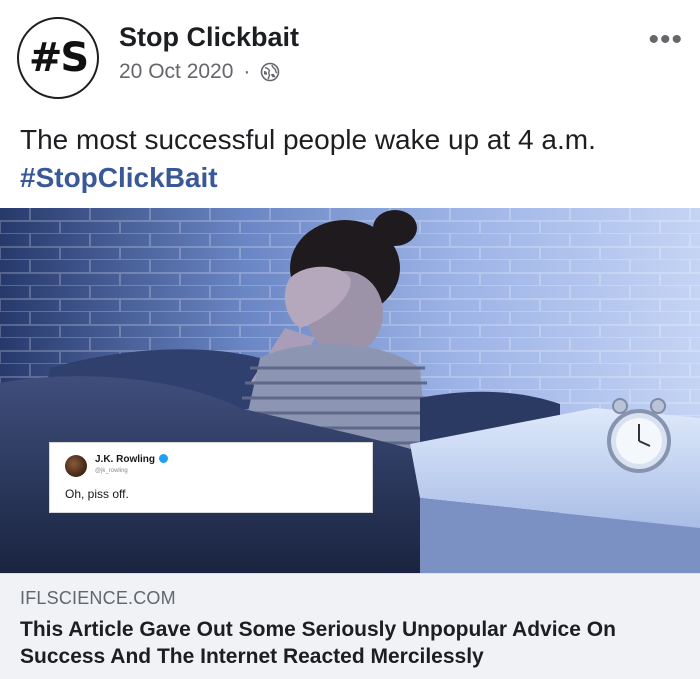  I want to click on hashtag-link: #StopClickBait, so click(308, 178).